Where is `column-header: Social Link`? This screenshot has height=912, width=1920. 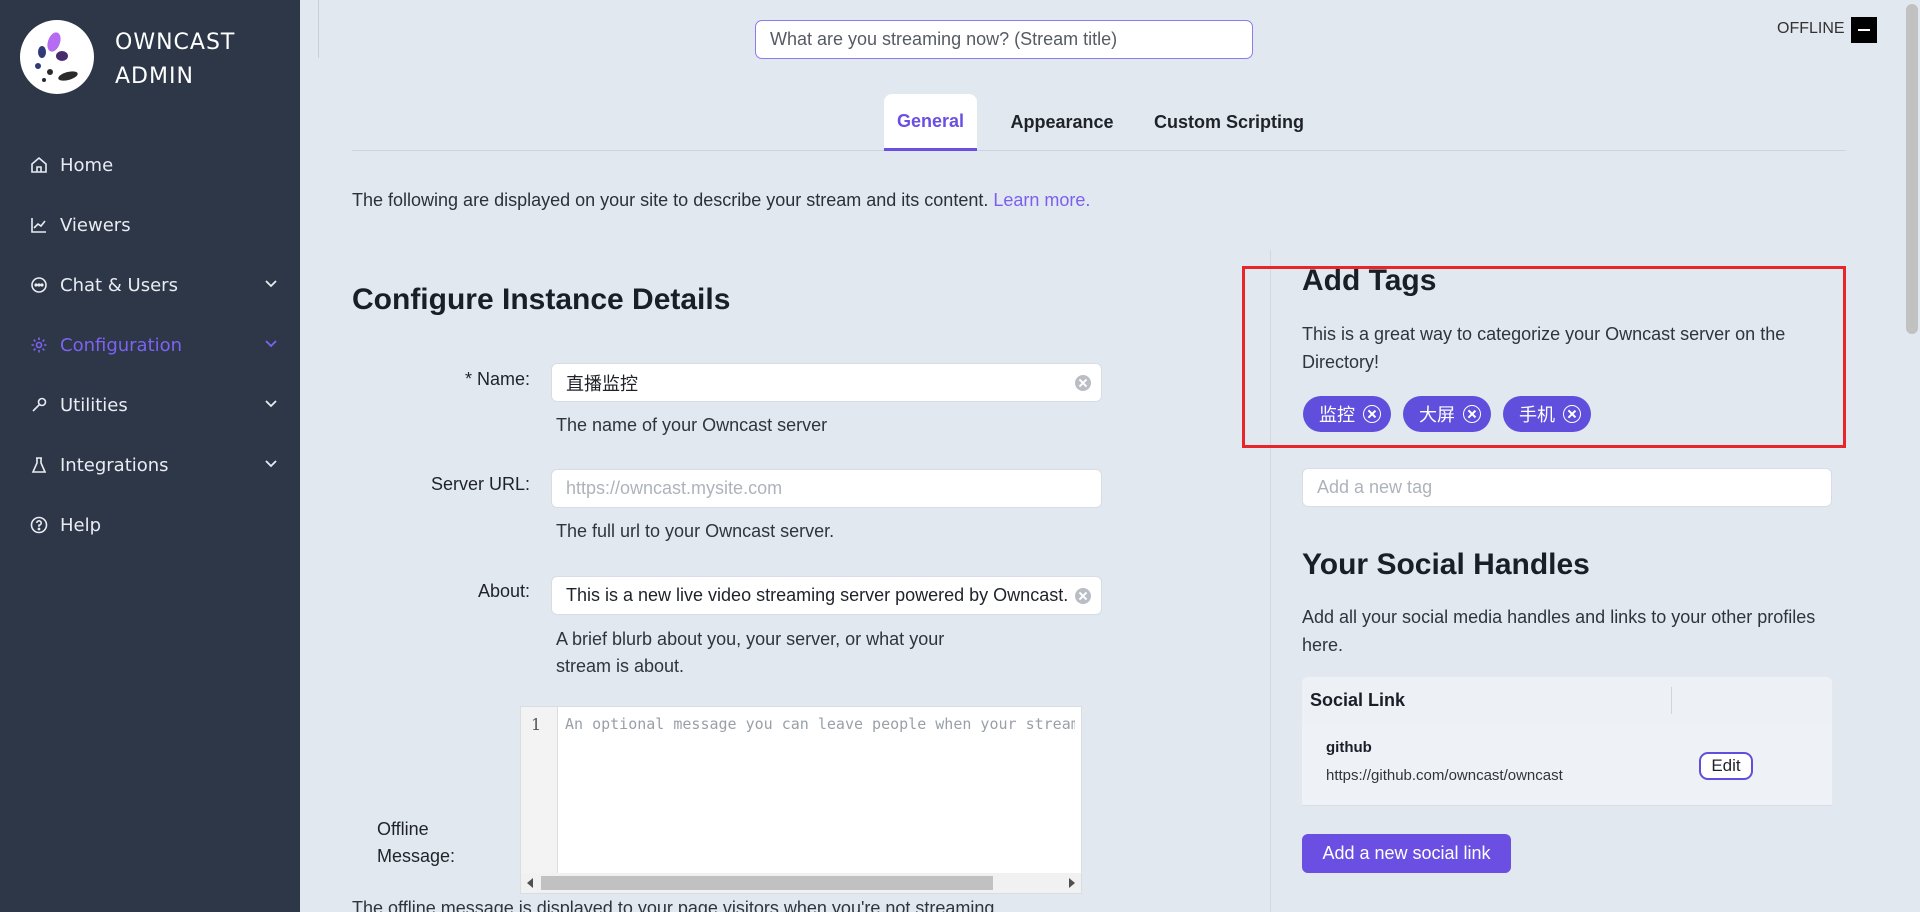
column-header: Social Link is located at coordinates (1358, 700).